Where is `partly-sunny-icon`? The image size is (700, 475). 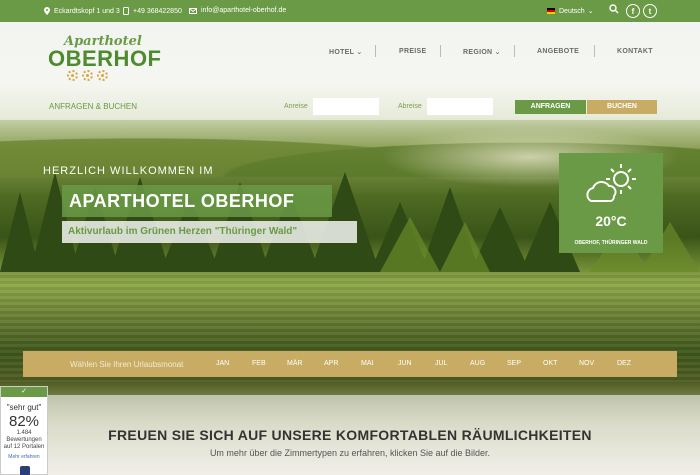
partly-sunny-icon is located at coordinates (611, 183).